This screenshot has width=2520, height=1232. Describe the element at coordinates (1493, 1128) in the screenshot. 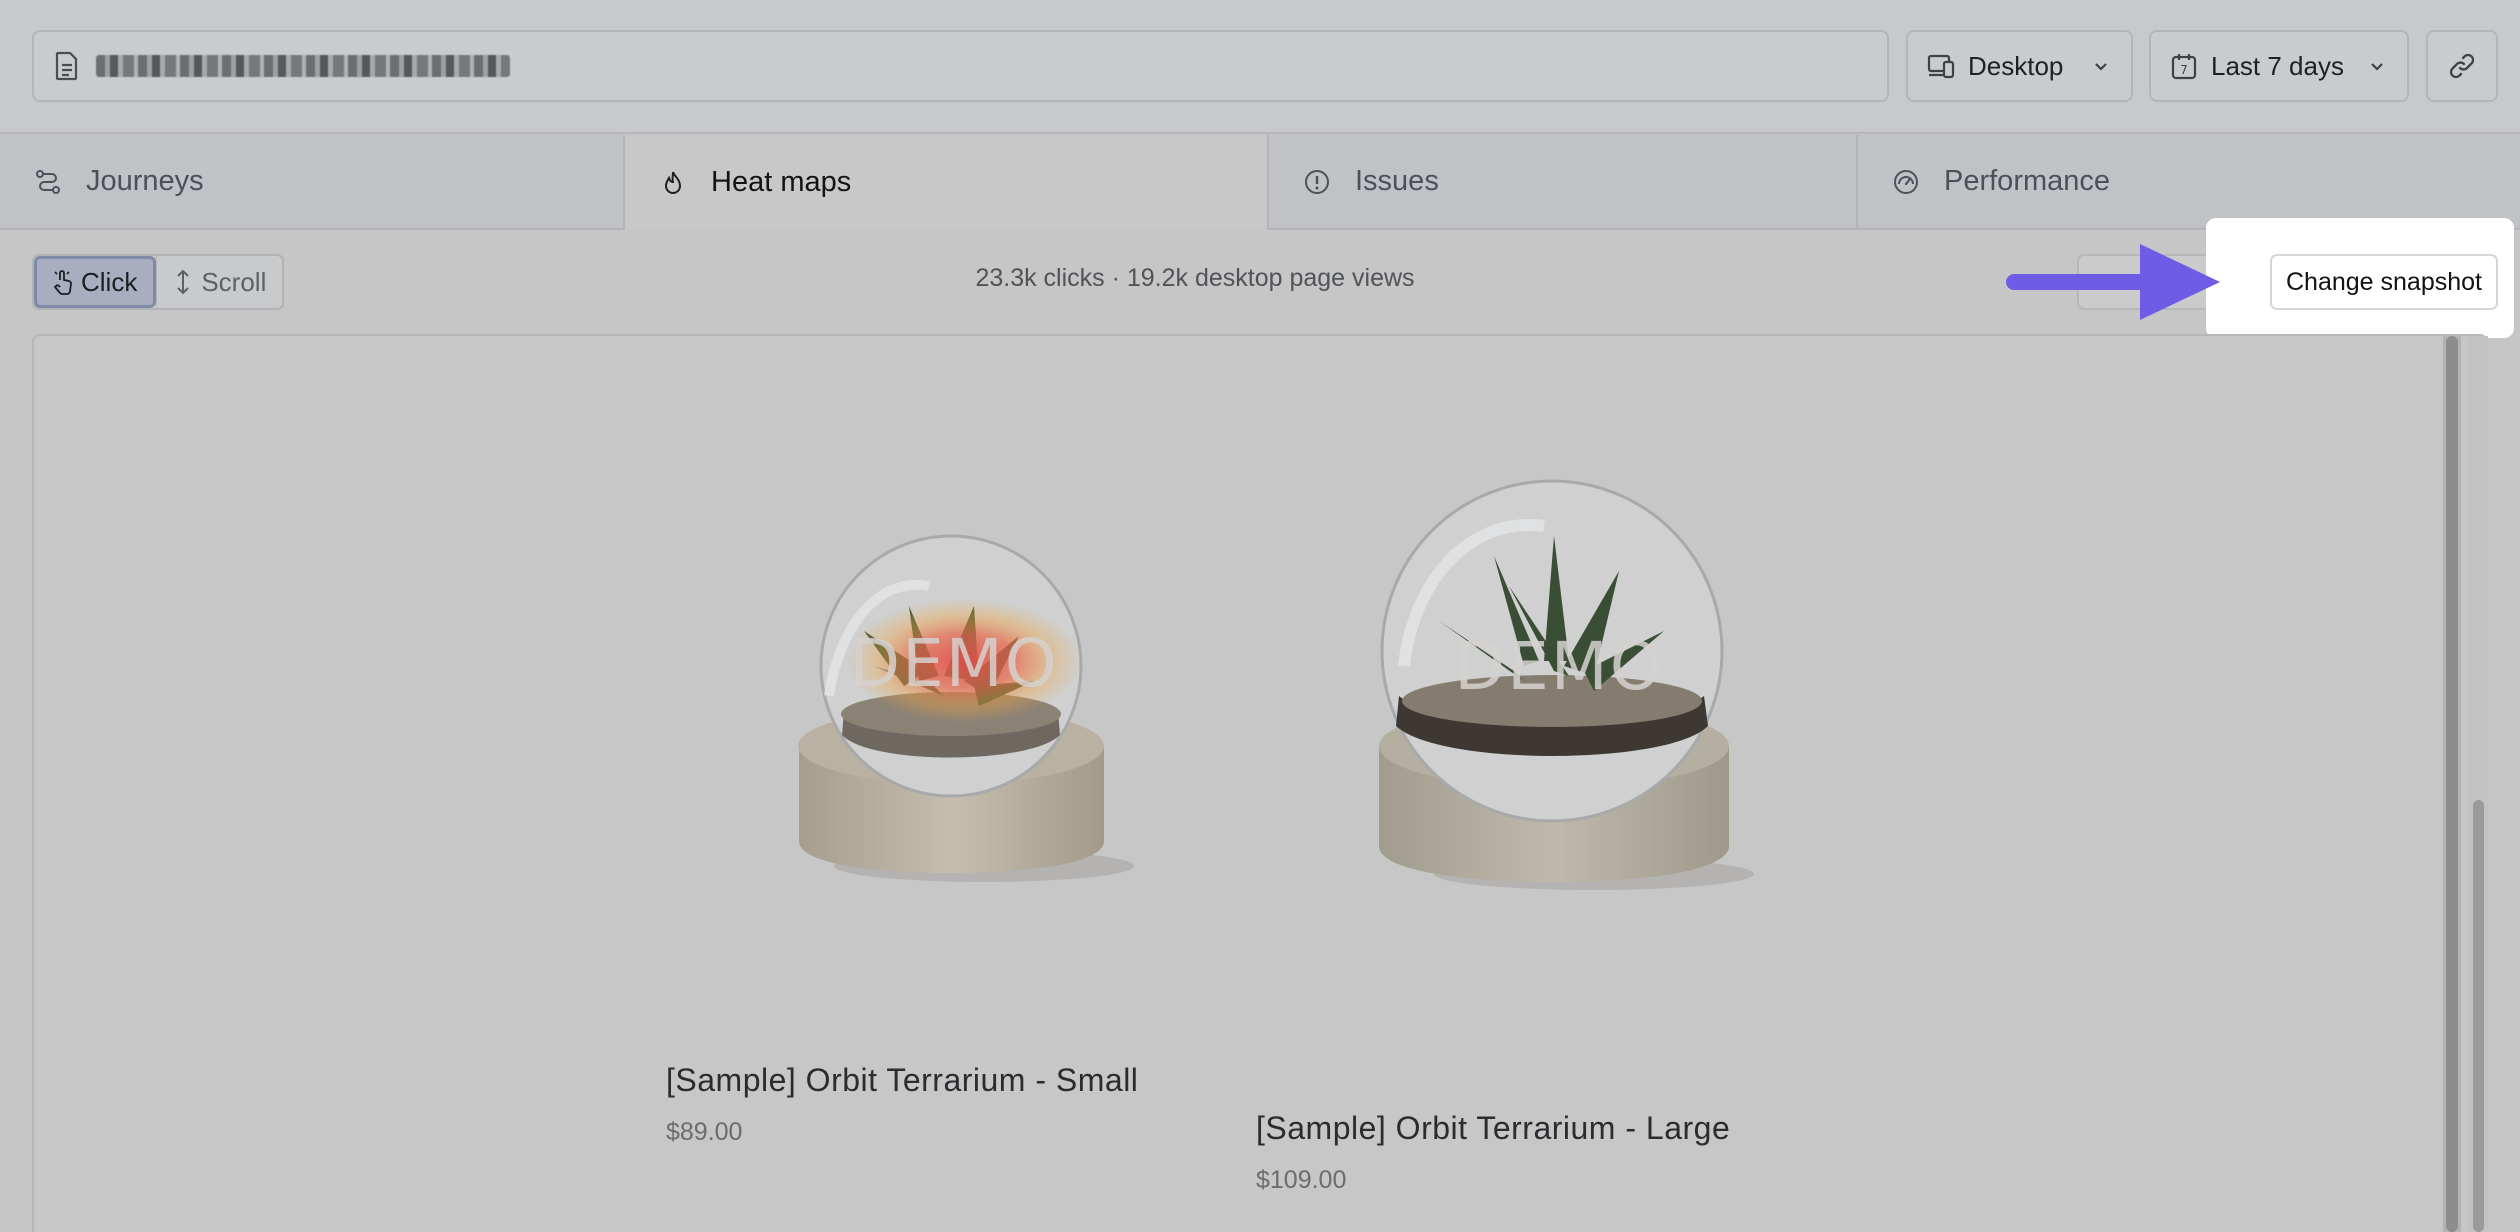

I see `product-title: [Sample] Orbit Terrarium - Large` at that location.